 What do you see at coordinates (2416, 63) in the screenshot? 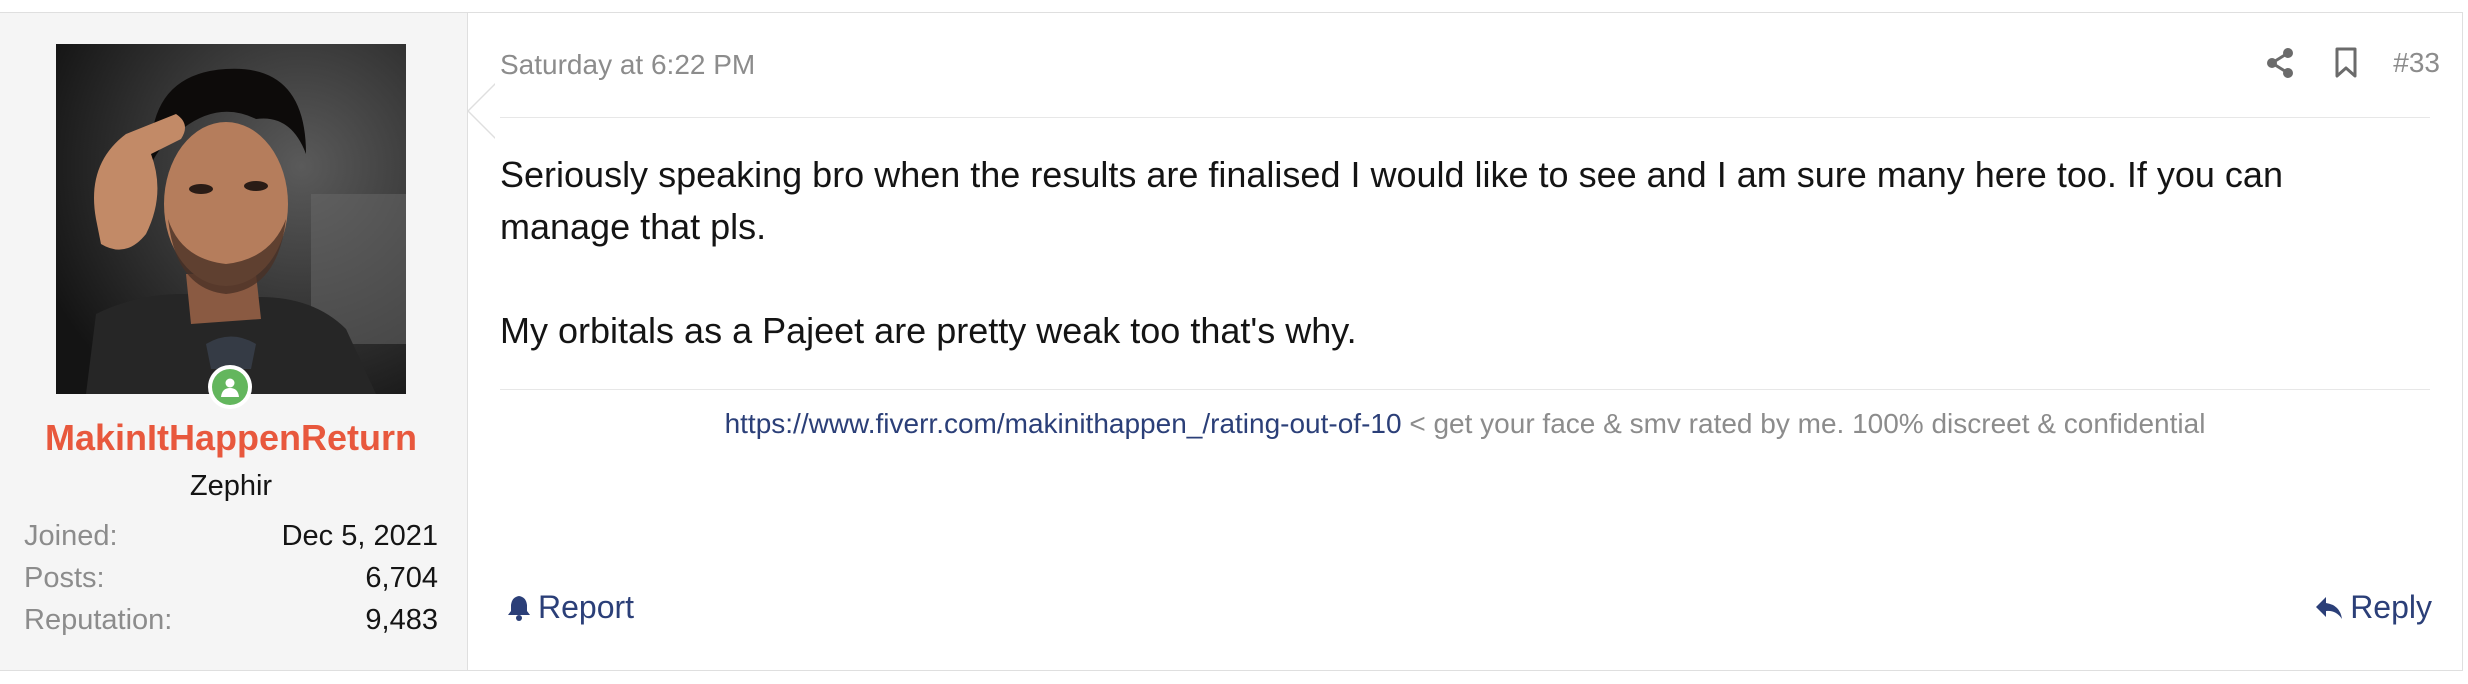
I see `post-number: #33` at bounding box center [2416, 63].